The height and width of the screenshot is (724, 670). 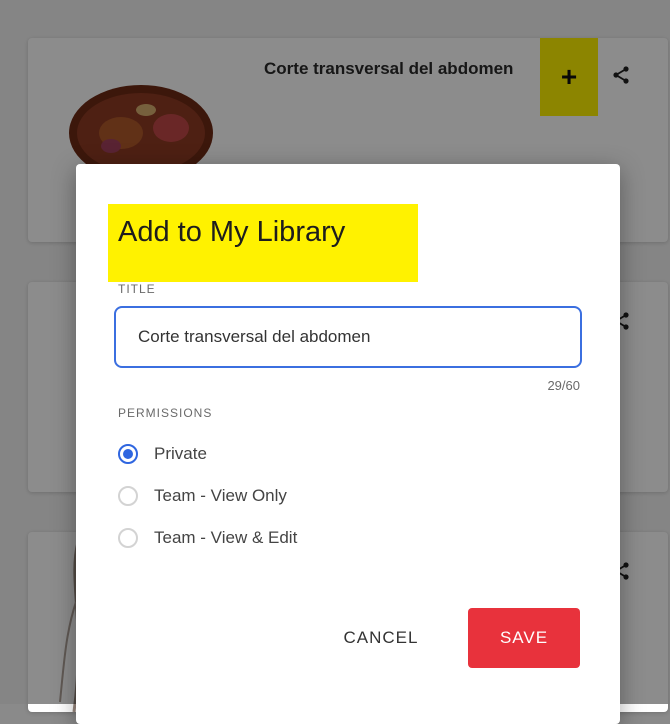 I want to click on title-input, so click(x=348, y=337).